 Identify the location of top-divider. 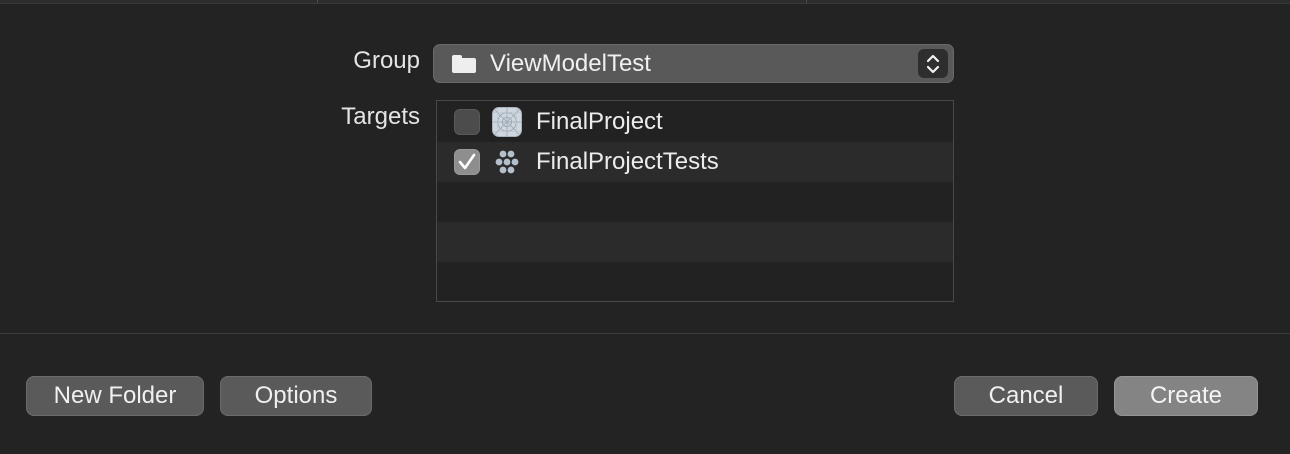
(645, 2).